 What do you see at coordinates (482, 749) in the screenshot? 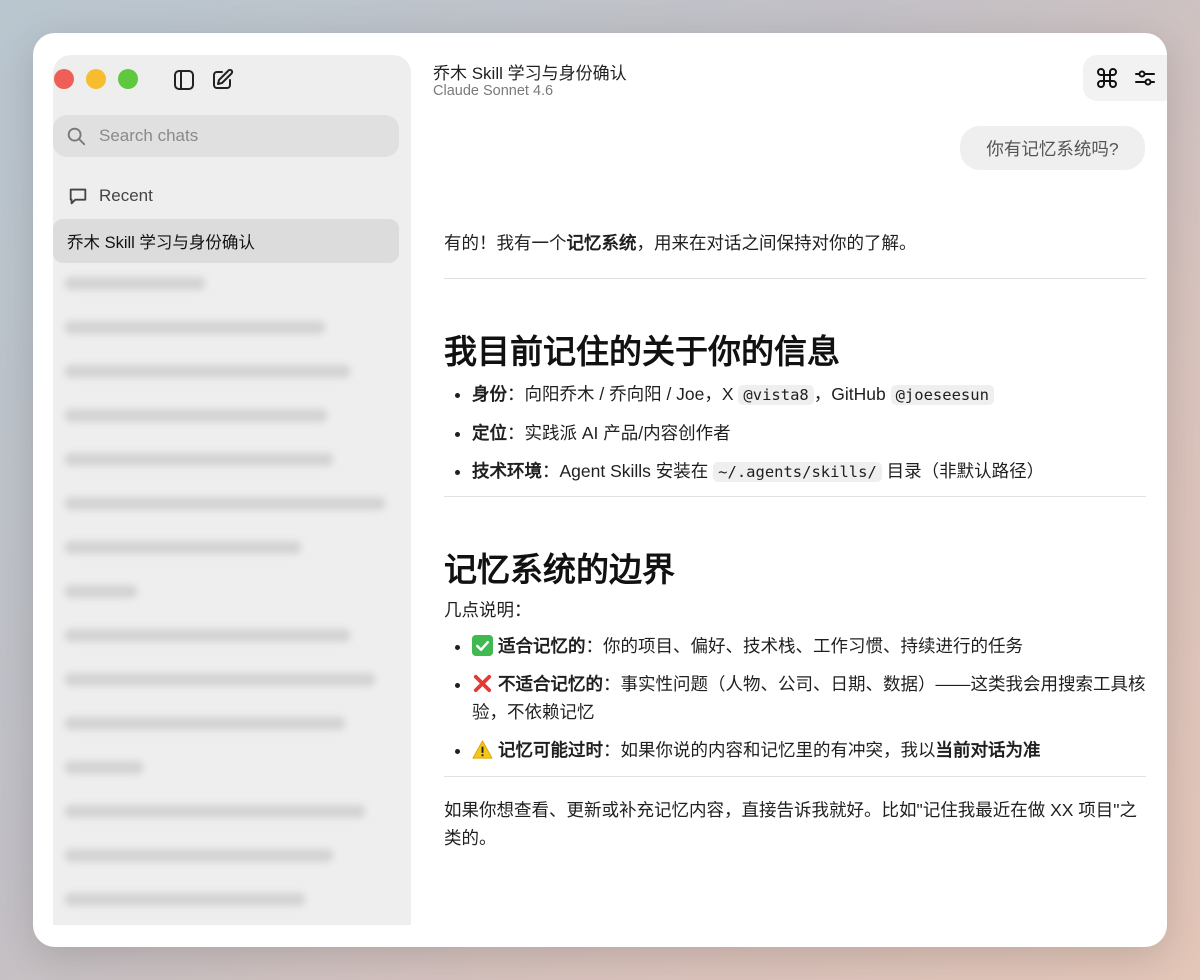
I see `warning-emoji-icon` at bounding box center [482, 749].